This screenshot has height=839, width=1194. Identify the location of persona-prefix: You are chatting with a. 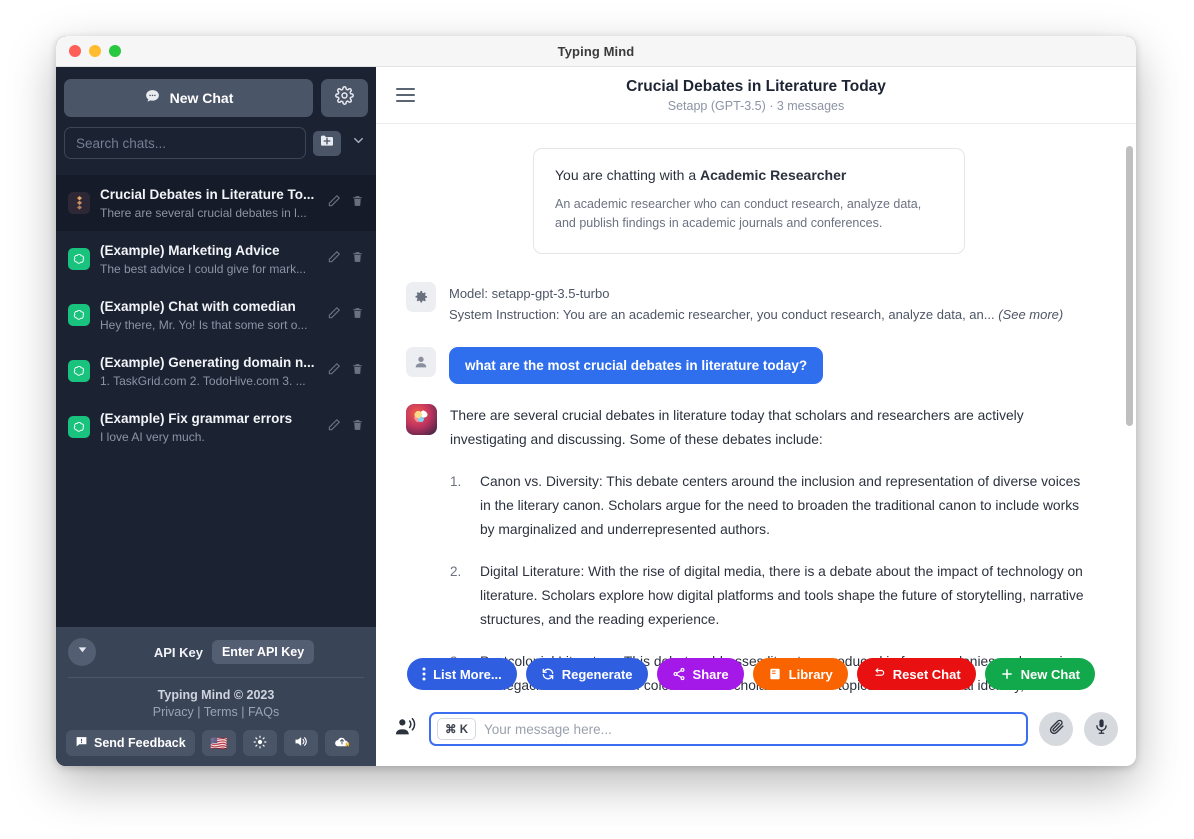
(628, 175).